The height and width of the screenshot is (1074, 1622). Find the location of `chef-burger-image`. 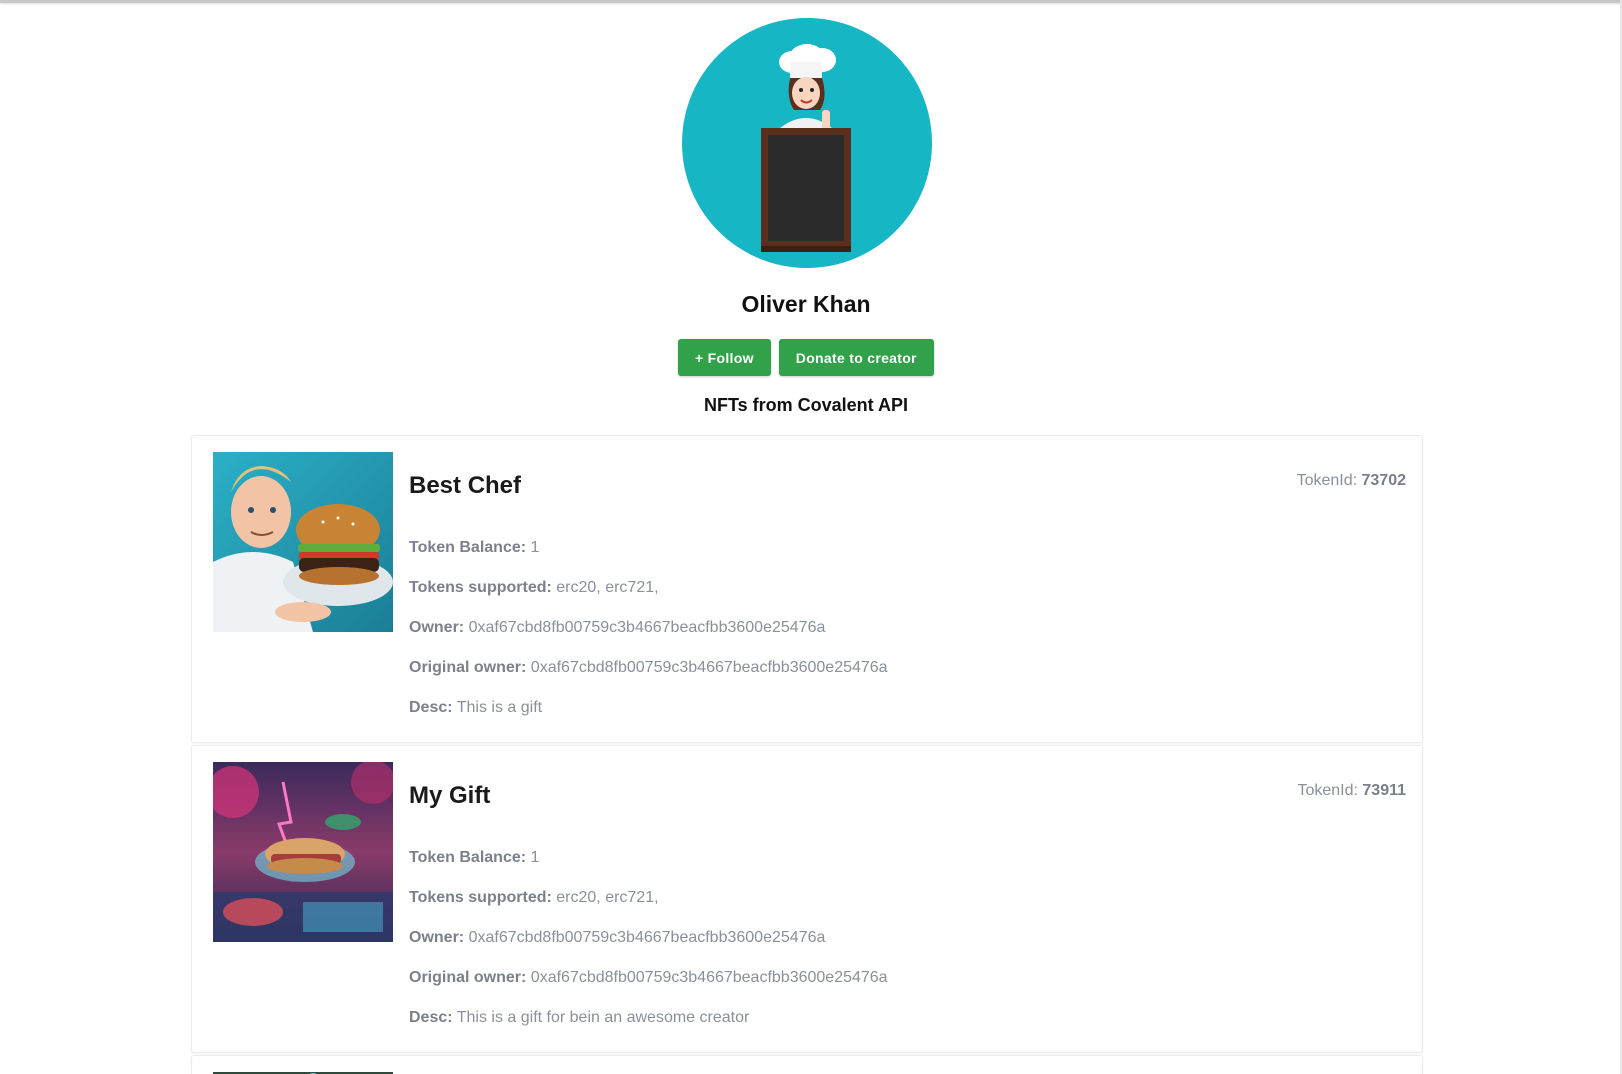

chef-burger-image is located at coordinates (303, 542).